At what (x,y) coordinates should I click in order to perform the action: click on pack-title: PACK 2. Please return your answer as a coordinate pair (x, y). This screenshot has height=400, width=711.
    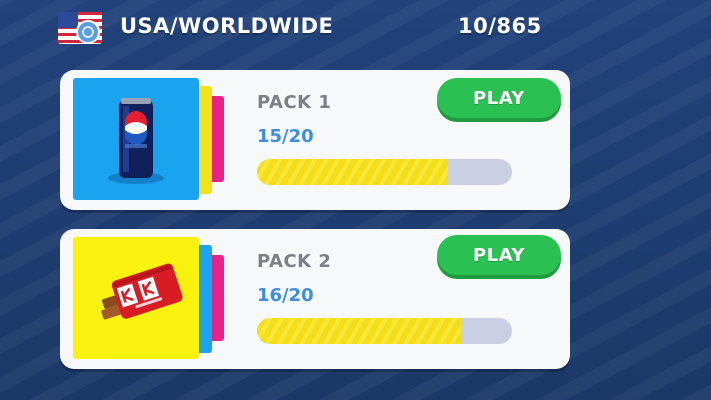
    Looking at the image, I should click on (294, 261).